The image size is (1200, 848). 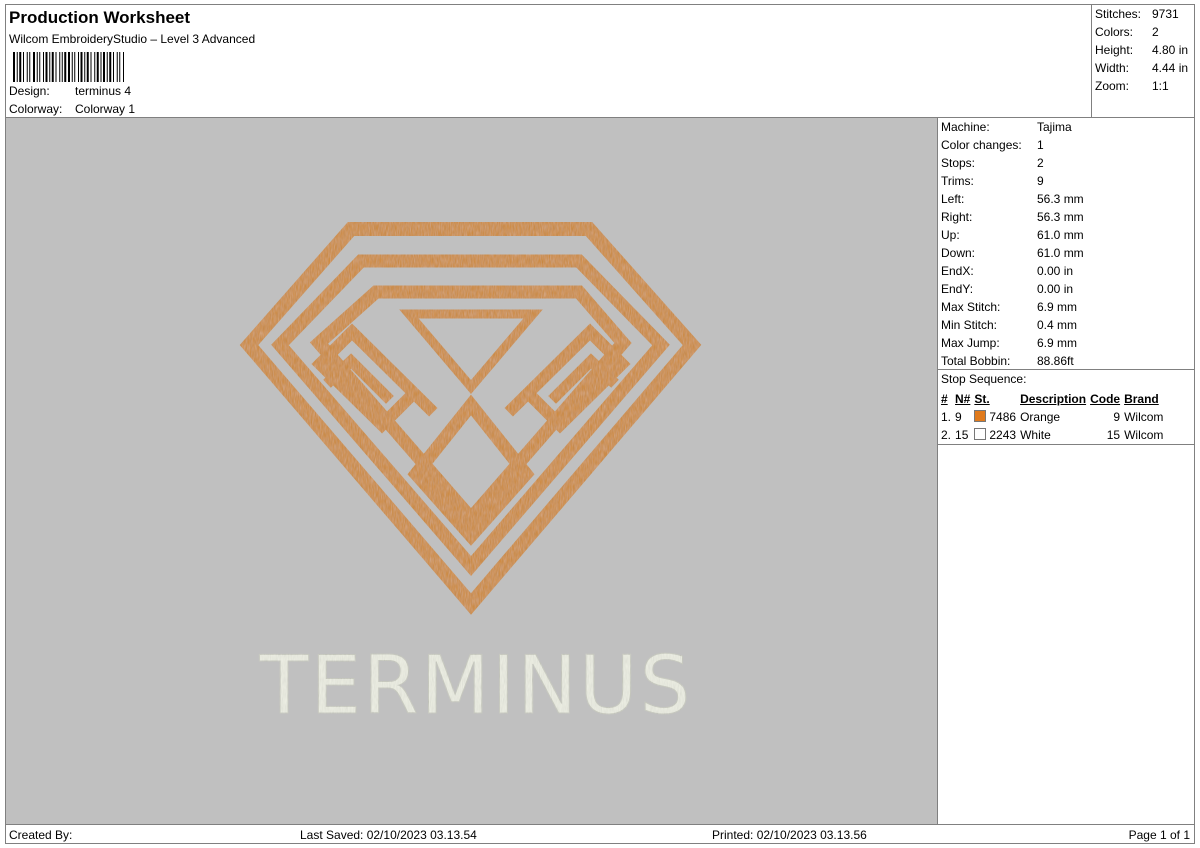 What do you see at coordinates (976, 361) in the screenshot?
I see `detail-label: Total Bobbin:` at bounding box center [976, 361].